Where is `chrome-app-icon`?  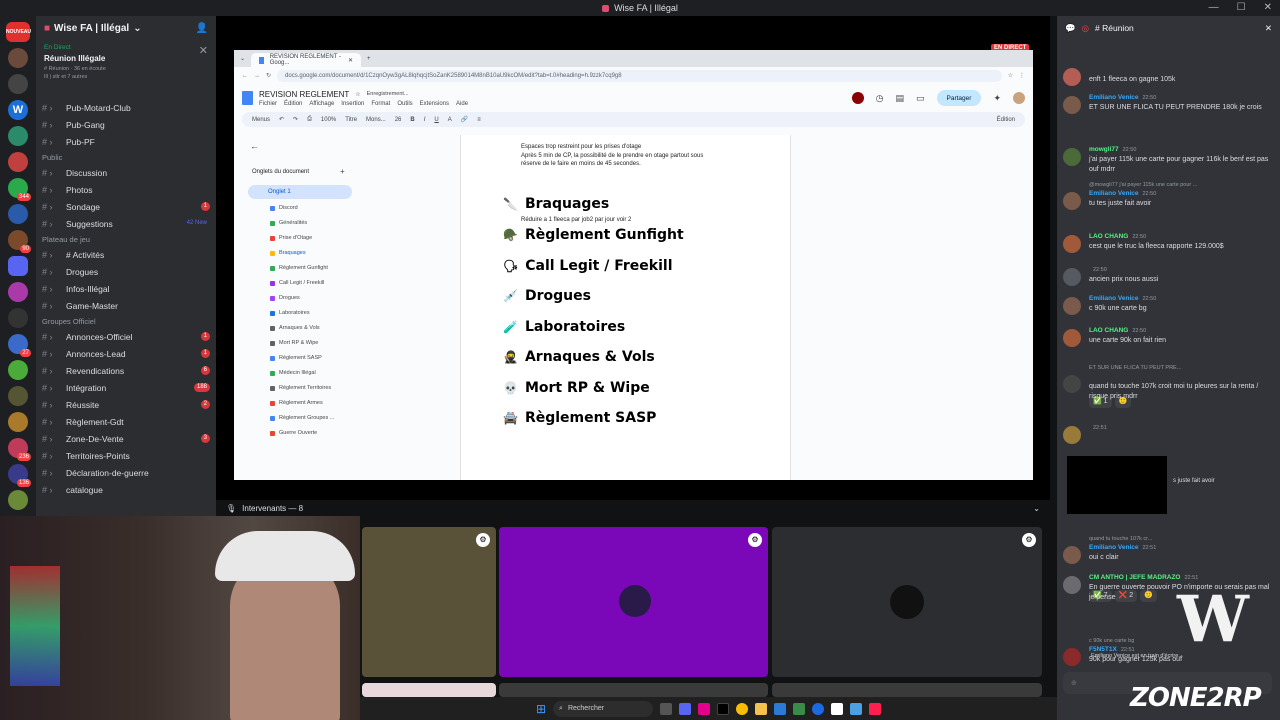 chrome-app-icon is located at coordinates (742, 708).